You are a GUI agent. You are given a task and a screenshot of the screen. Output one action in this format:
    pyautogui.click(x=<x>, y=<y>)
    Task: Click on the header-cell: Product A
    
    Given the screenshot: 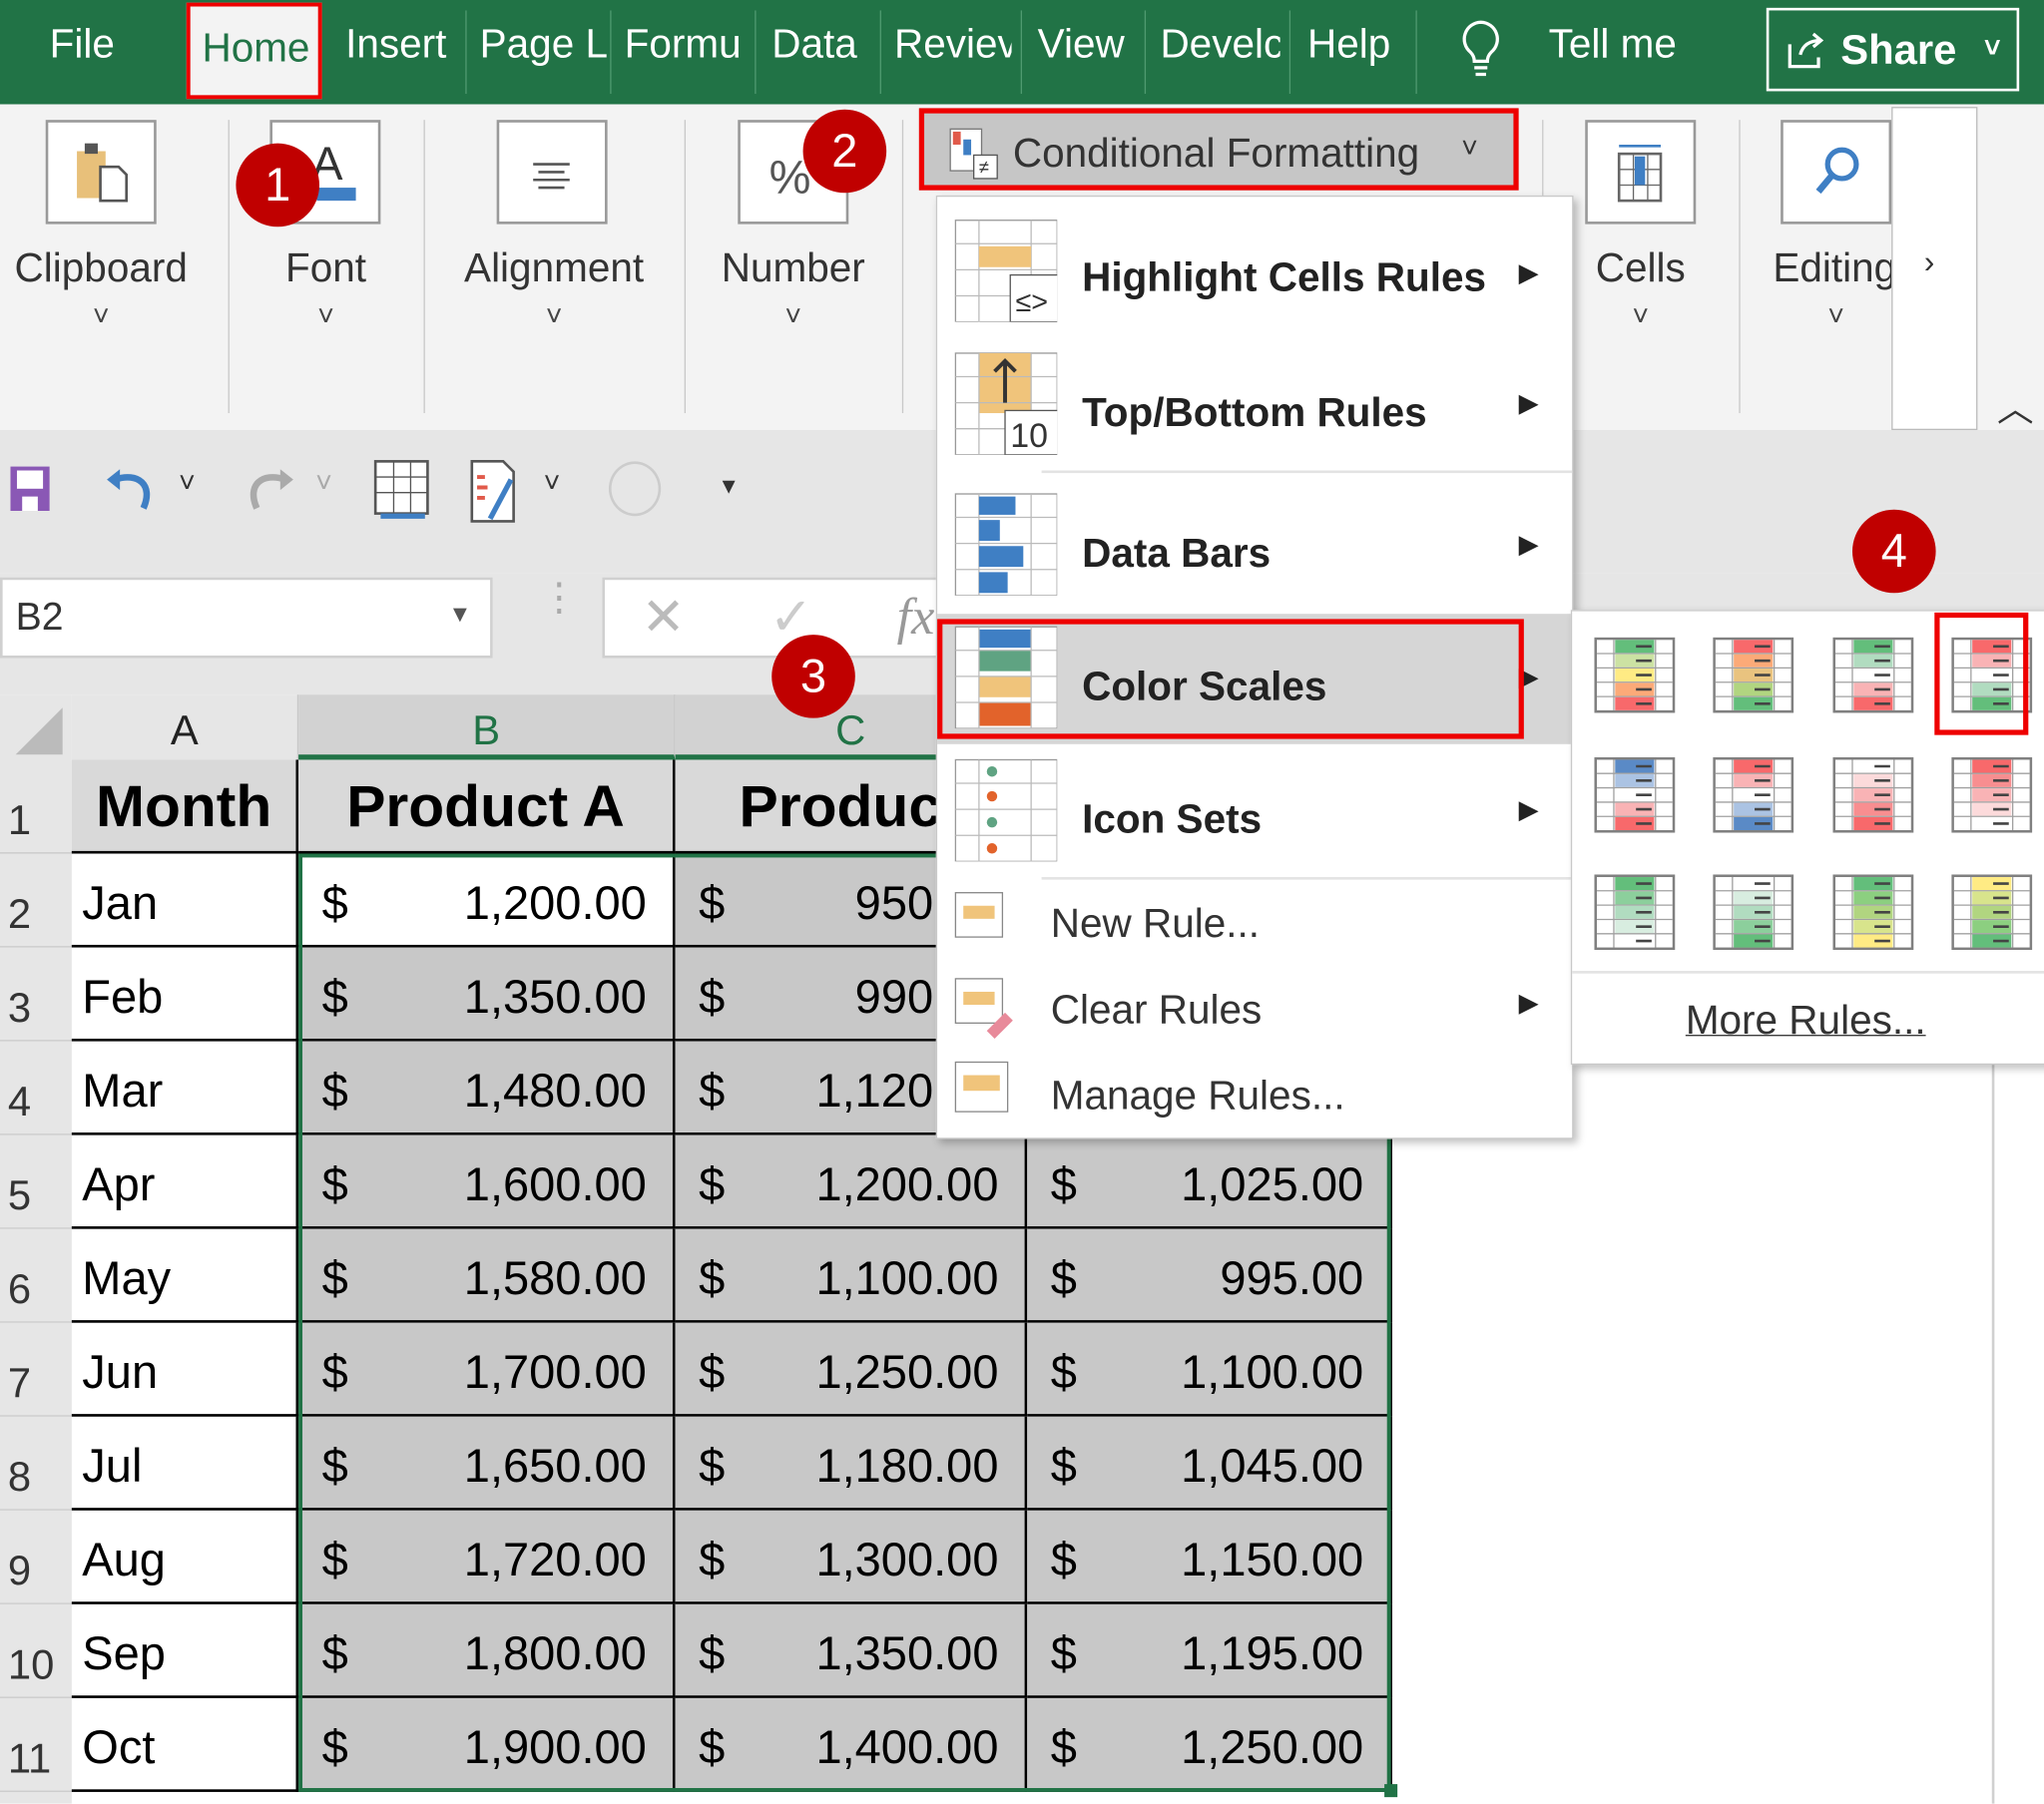 What is the action you would take?
    pyautogui.click(x=487, y=806)
    